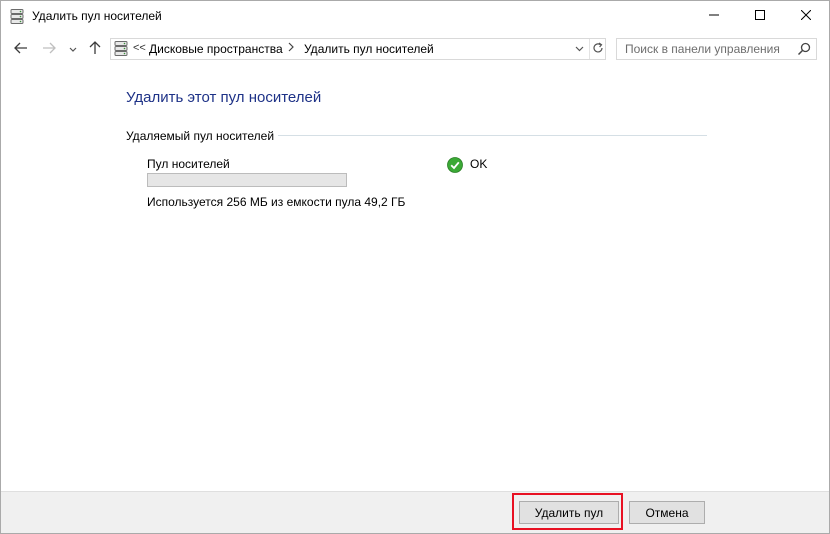 The width and height of the screenshot is (830, 534). I want to click on pool-status: OK, so click(479, 164).